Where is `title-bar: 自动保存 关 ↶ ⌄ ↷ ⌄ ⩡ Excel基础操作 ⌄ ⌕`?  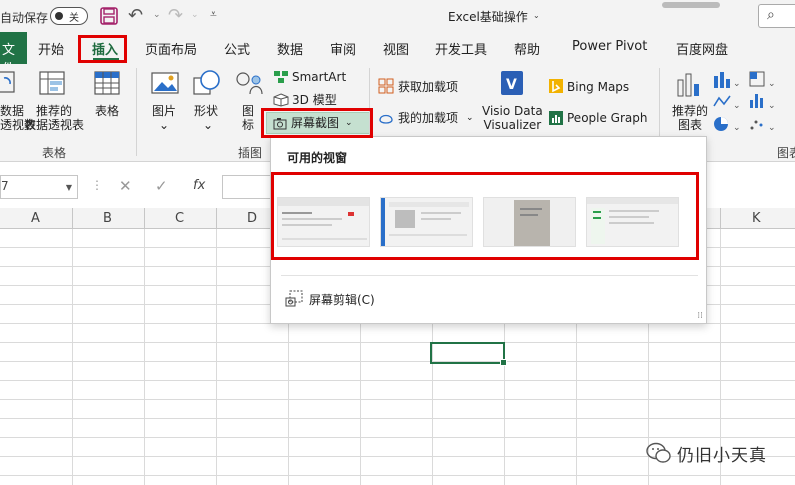 title-bar: 自动保存 关 ↶ ⌄ ↷ ⌄ ⩡ Excel基础操作 ⌄ ⌕ is located at coordinates (397, 16).